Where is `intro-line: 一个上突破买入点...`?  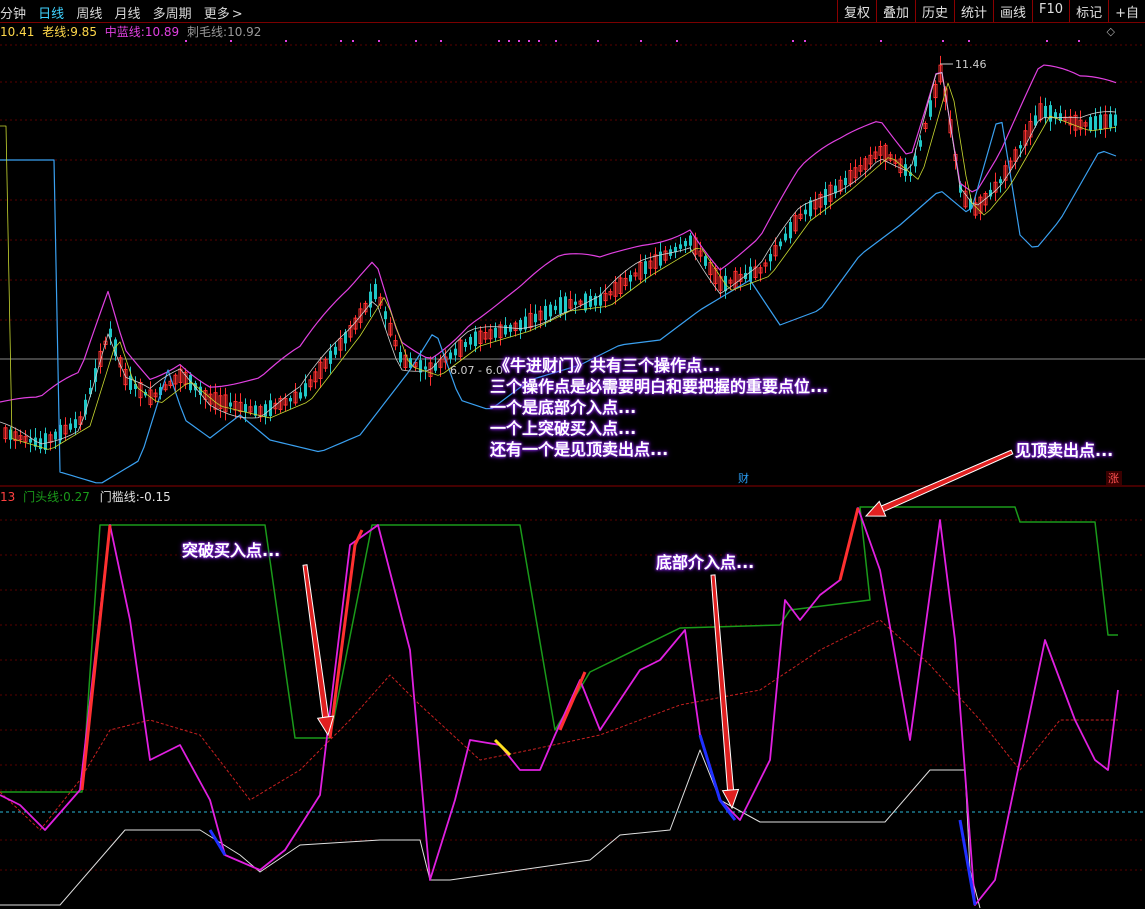 intro-line: 一个上突破买入点... is located at coordinates (563, 428).